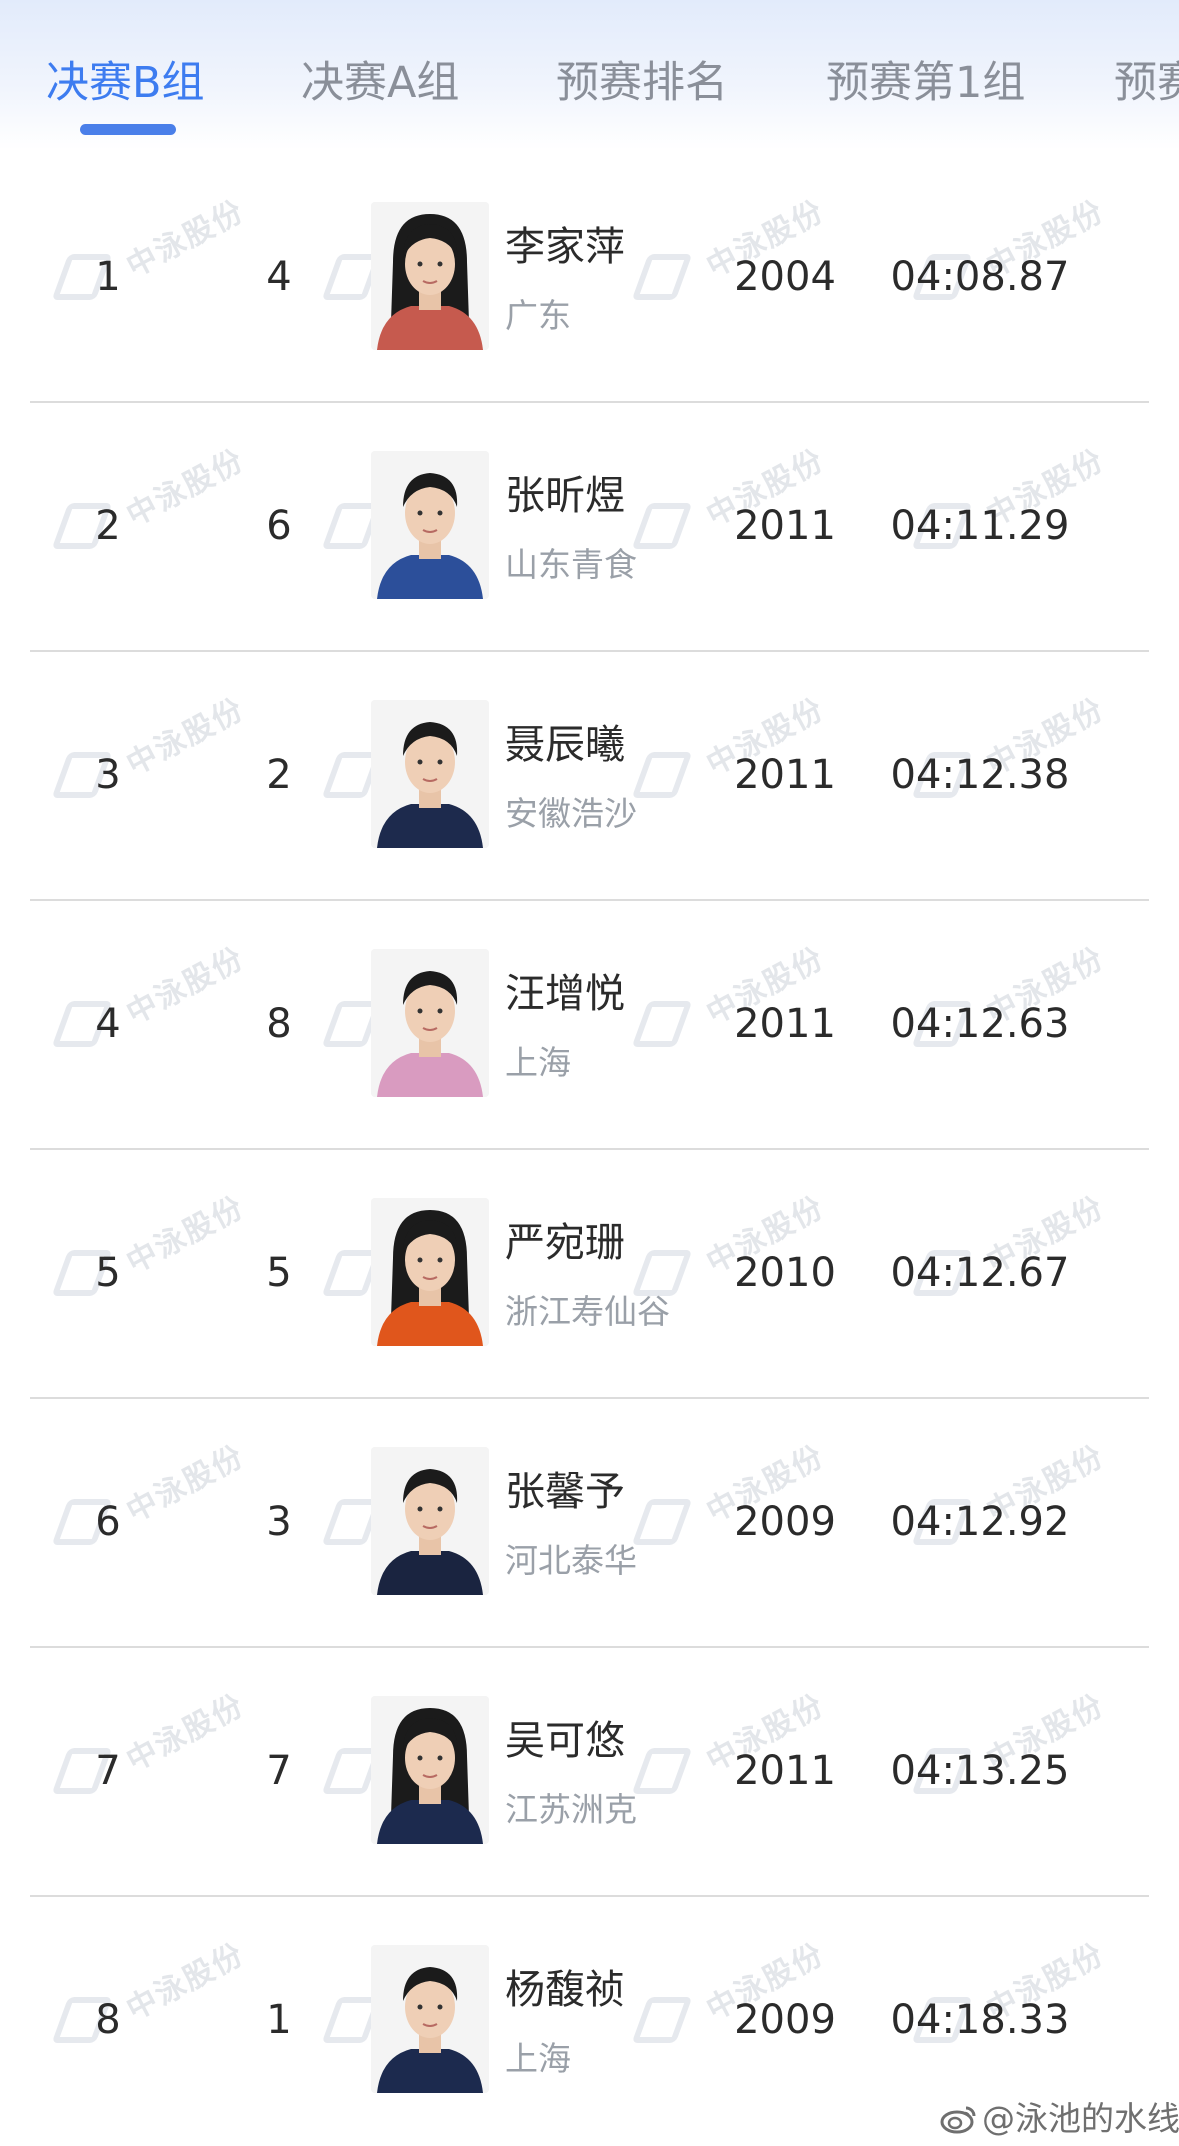  What do you see at coordinates (565, 745) in the screenshot?
I see `athlete-name: 聂辰曦` at bounding box center [565, 745].